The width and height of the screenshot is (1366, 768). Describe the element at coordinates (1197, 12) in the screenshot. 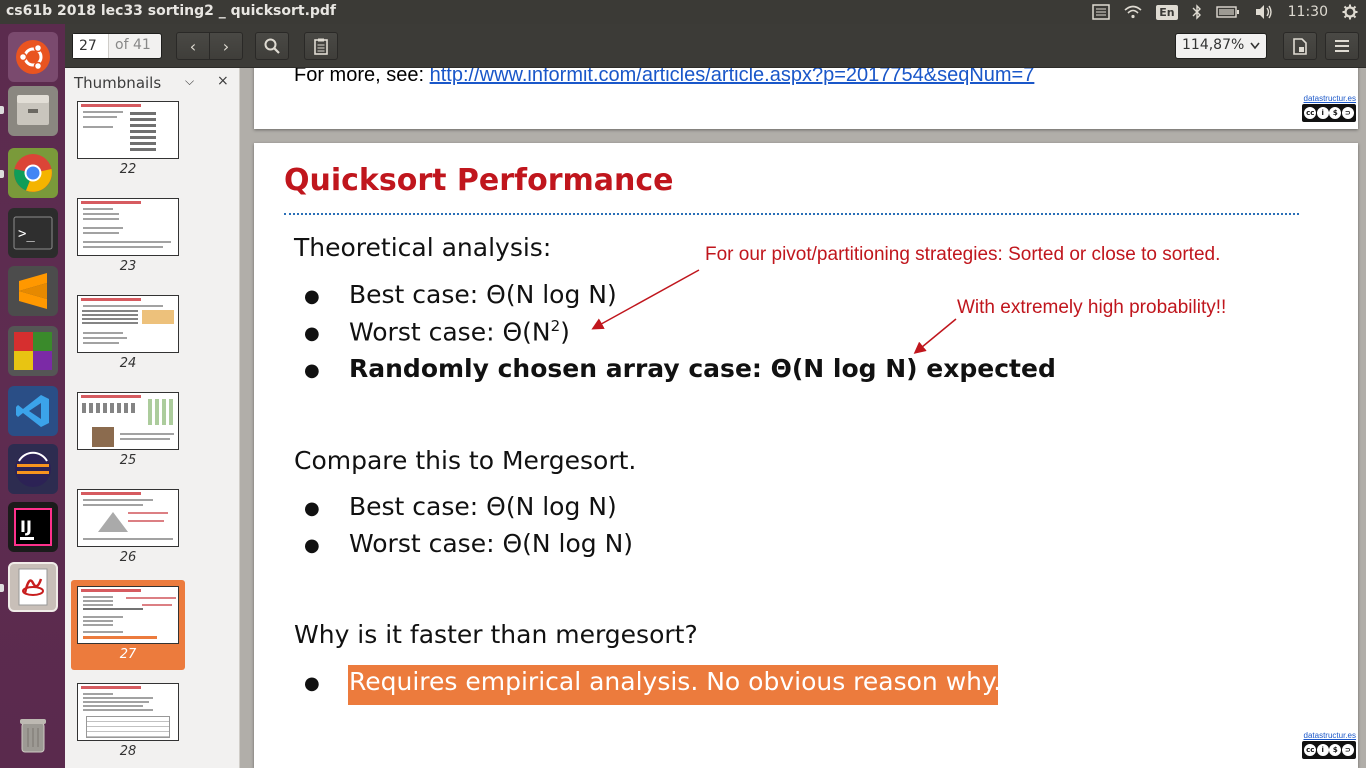

I see `bluetooth-icon` at that location.